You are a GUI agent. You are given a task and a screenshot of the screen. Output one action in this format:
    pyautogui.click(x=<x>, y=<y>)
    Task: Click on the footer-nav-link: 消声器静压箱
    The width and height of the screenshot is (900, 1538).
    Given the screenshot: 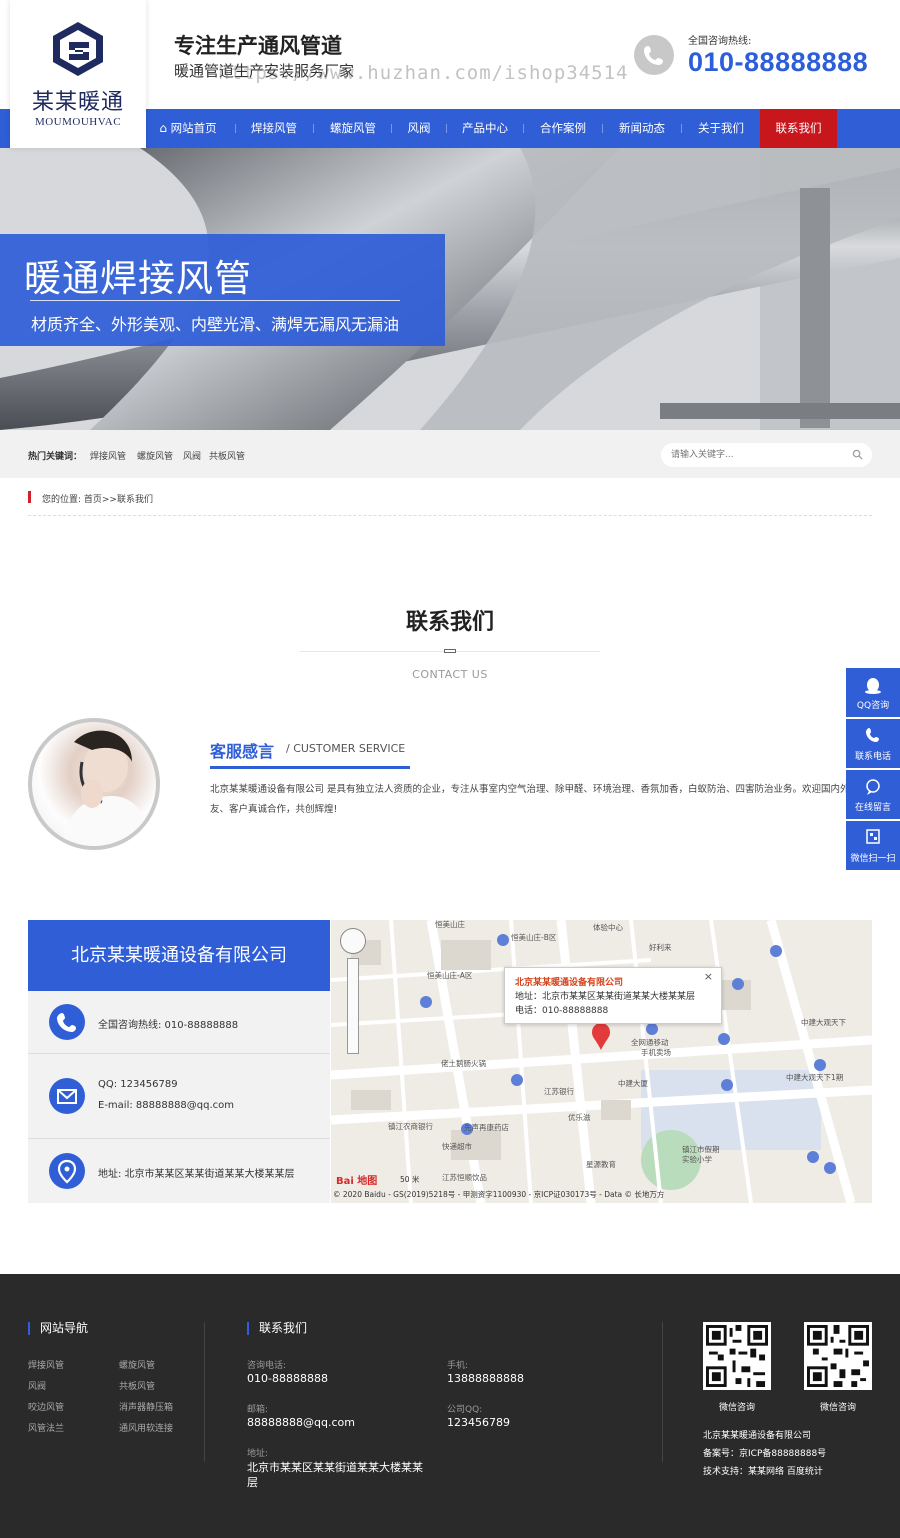 What is the action you would take?
    pyautogui.click(x=146, y=1406)
    